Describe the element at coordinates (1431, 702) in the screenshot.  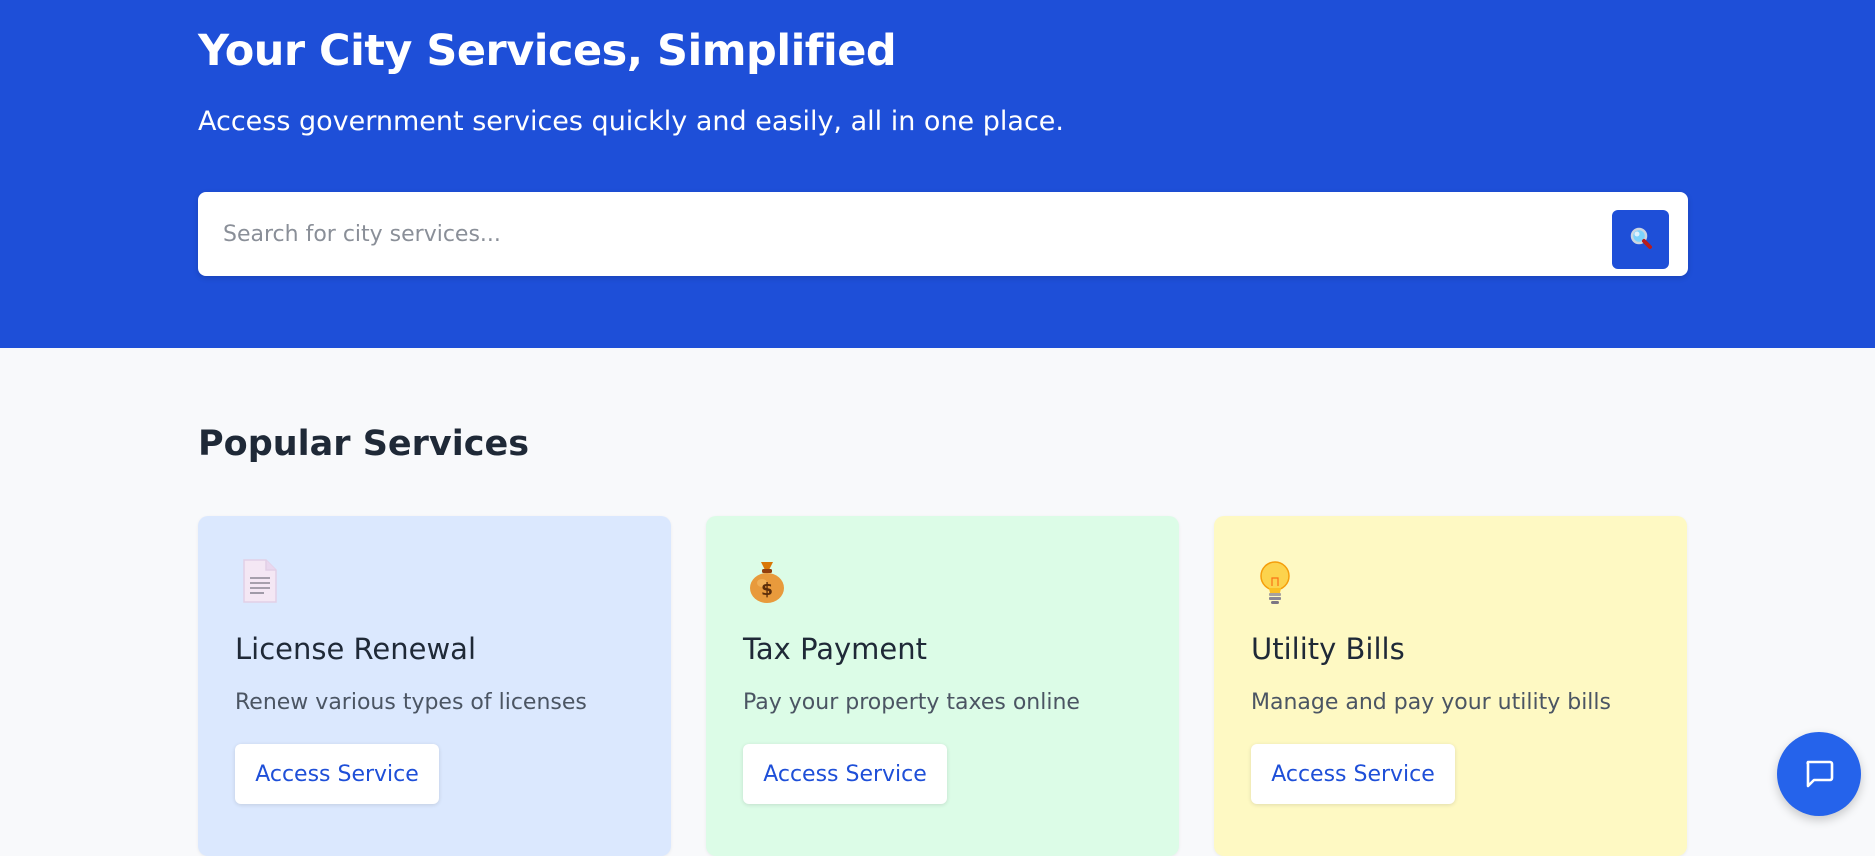
I see `card-description: Manage and pay your utility bills` at that location.